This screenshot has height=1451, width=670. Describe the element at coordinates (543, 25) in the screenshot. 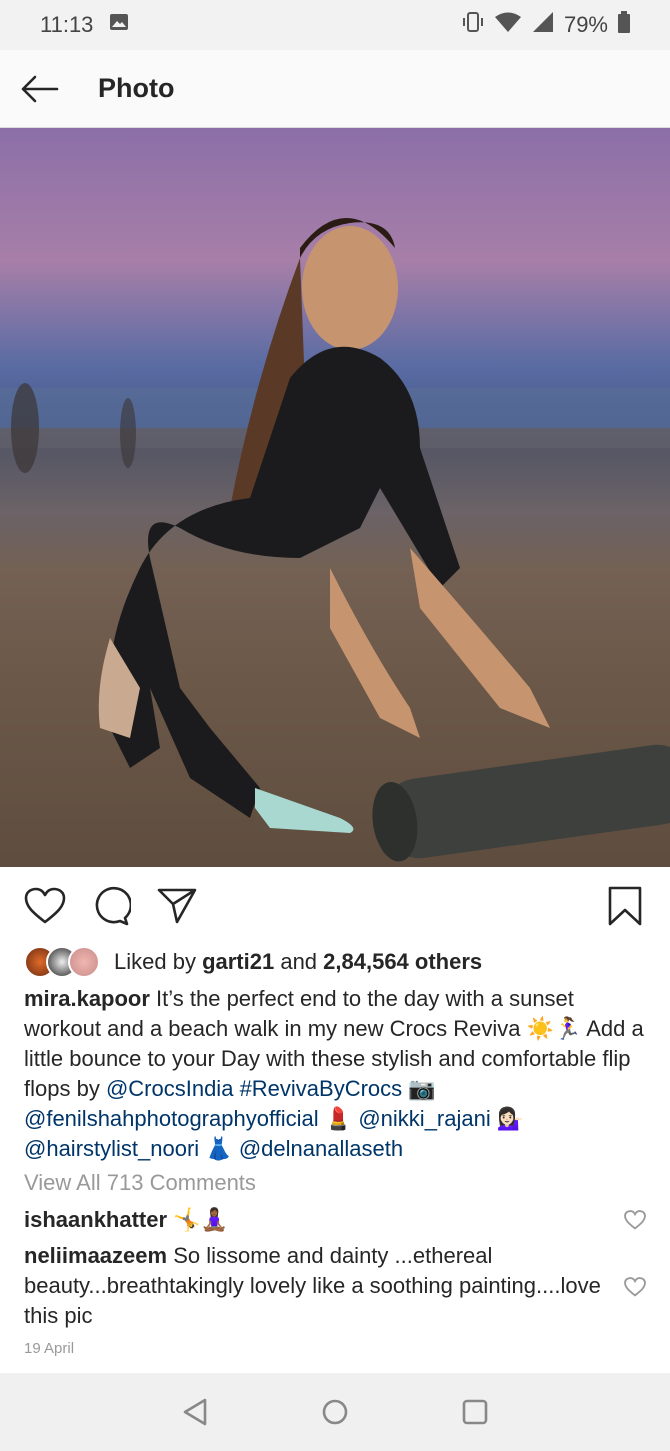

I see `signal-icon` at that location.